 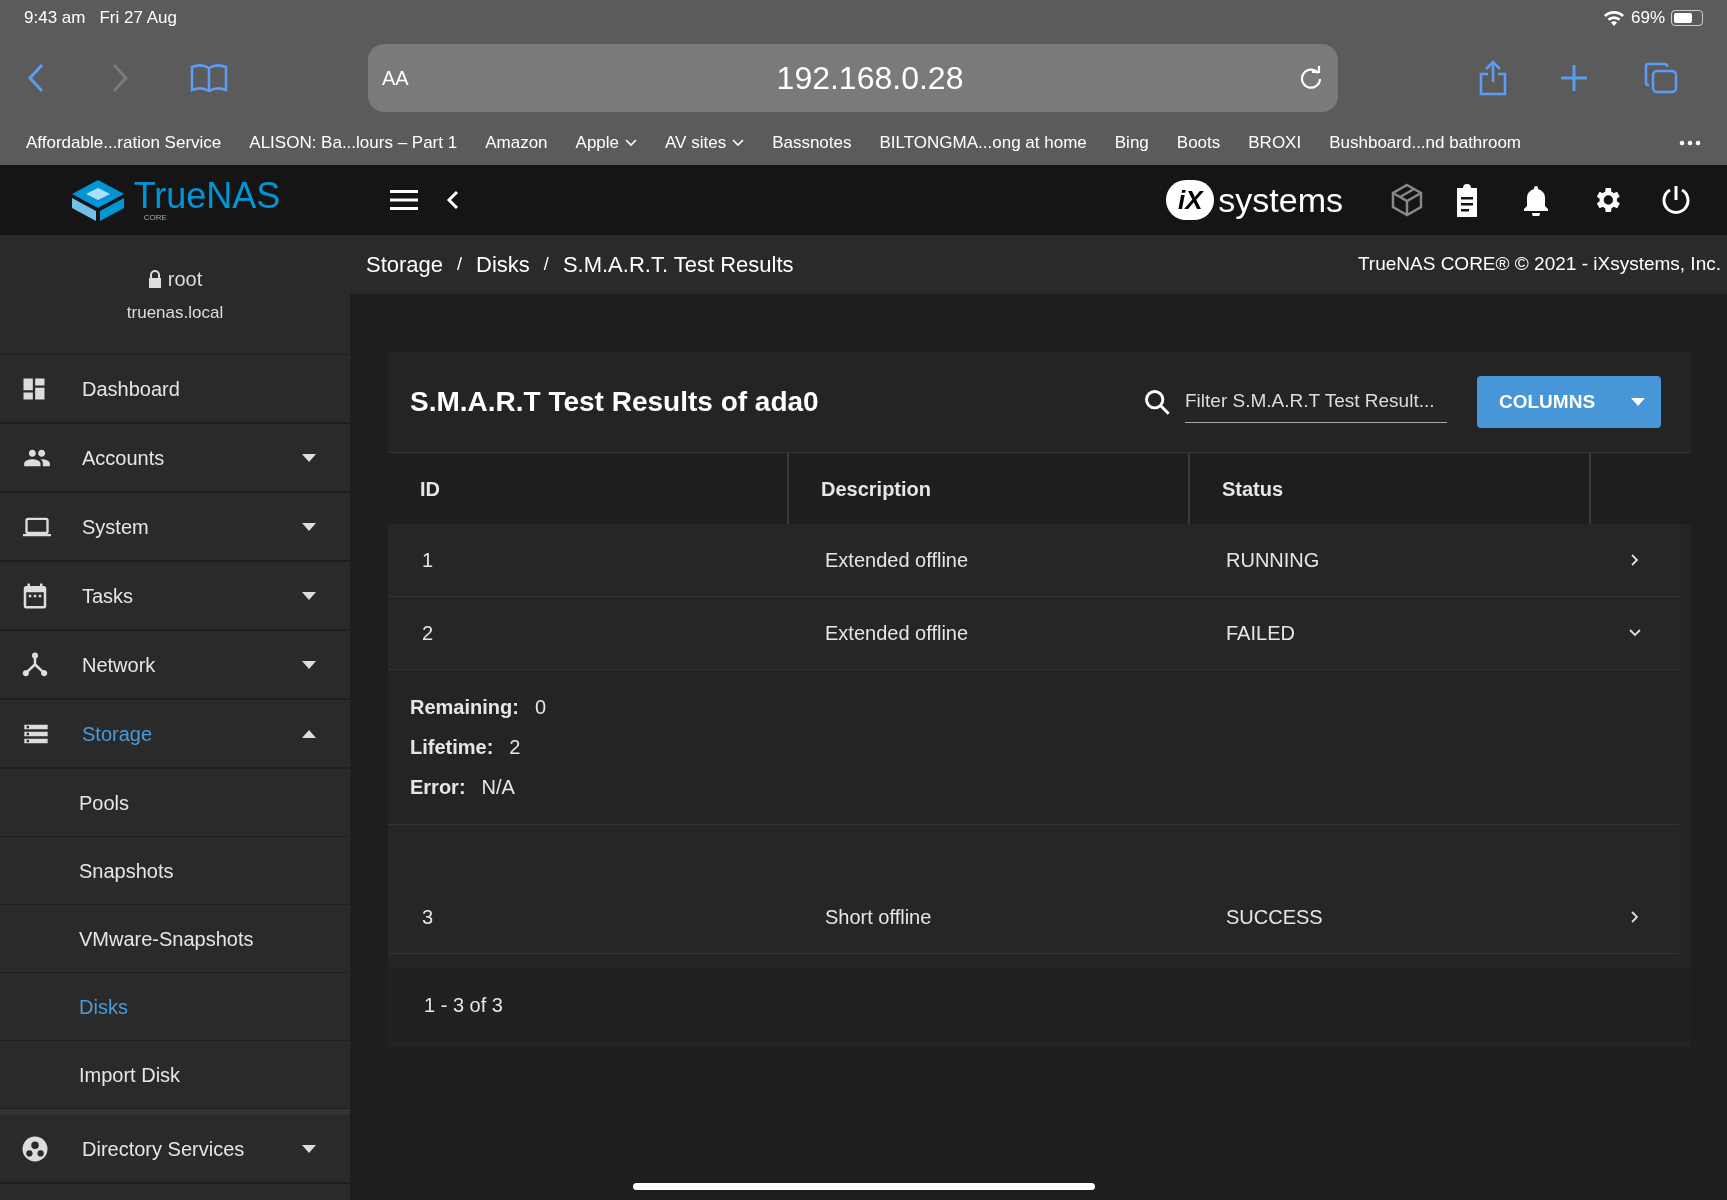 I want to click on bookmark-link: BROXI, so click(x=1275, y=142).